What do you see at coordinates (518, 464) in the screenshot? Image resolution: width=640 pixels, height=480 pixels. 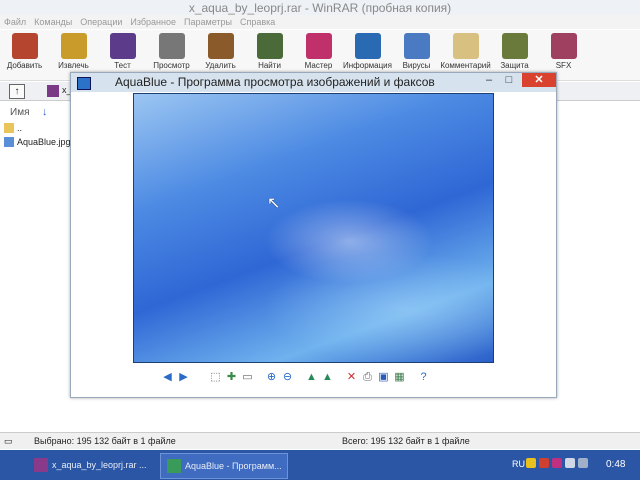 I see `language-indicator: RU` at bounding box center [518, 464].